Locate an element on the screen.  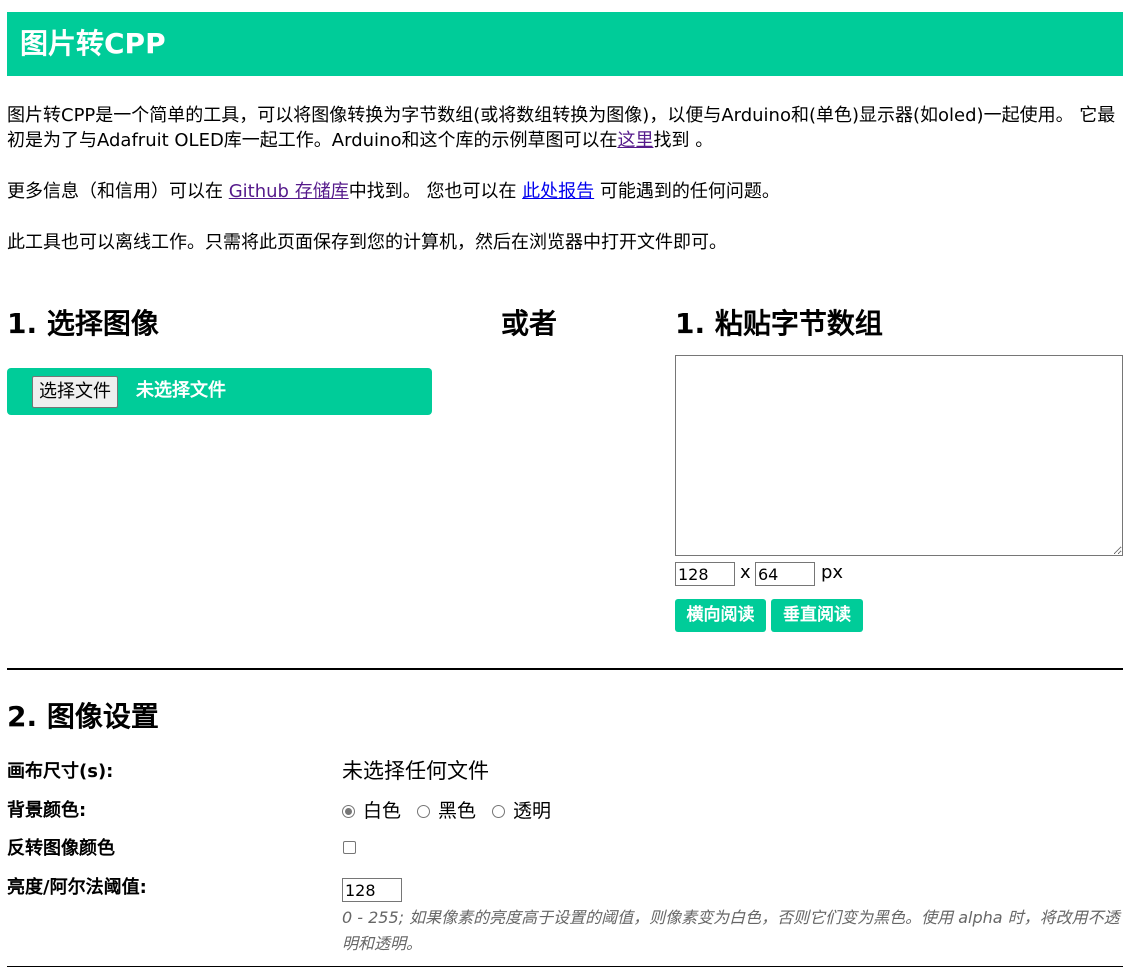
bg-white-label: 白色 is located at coordinates (382, 811).